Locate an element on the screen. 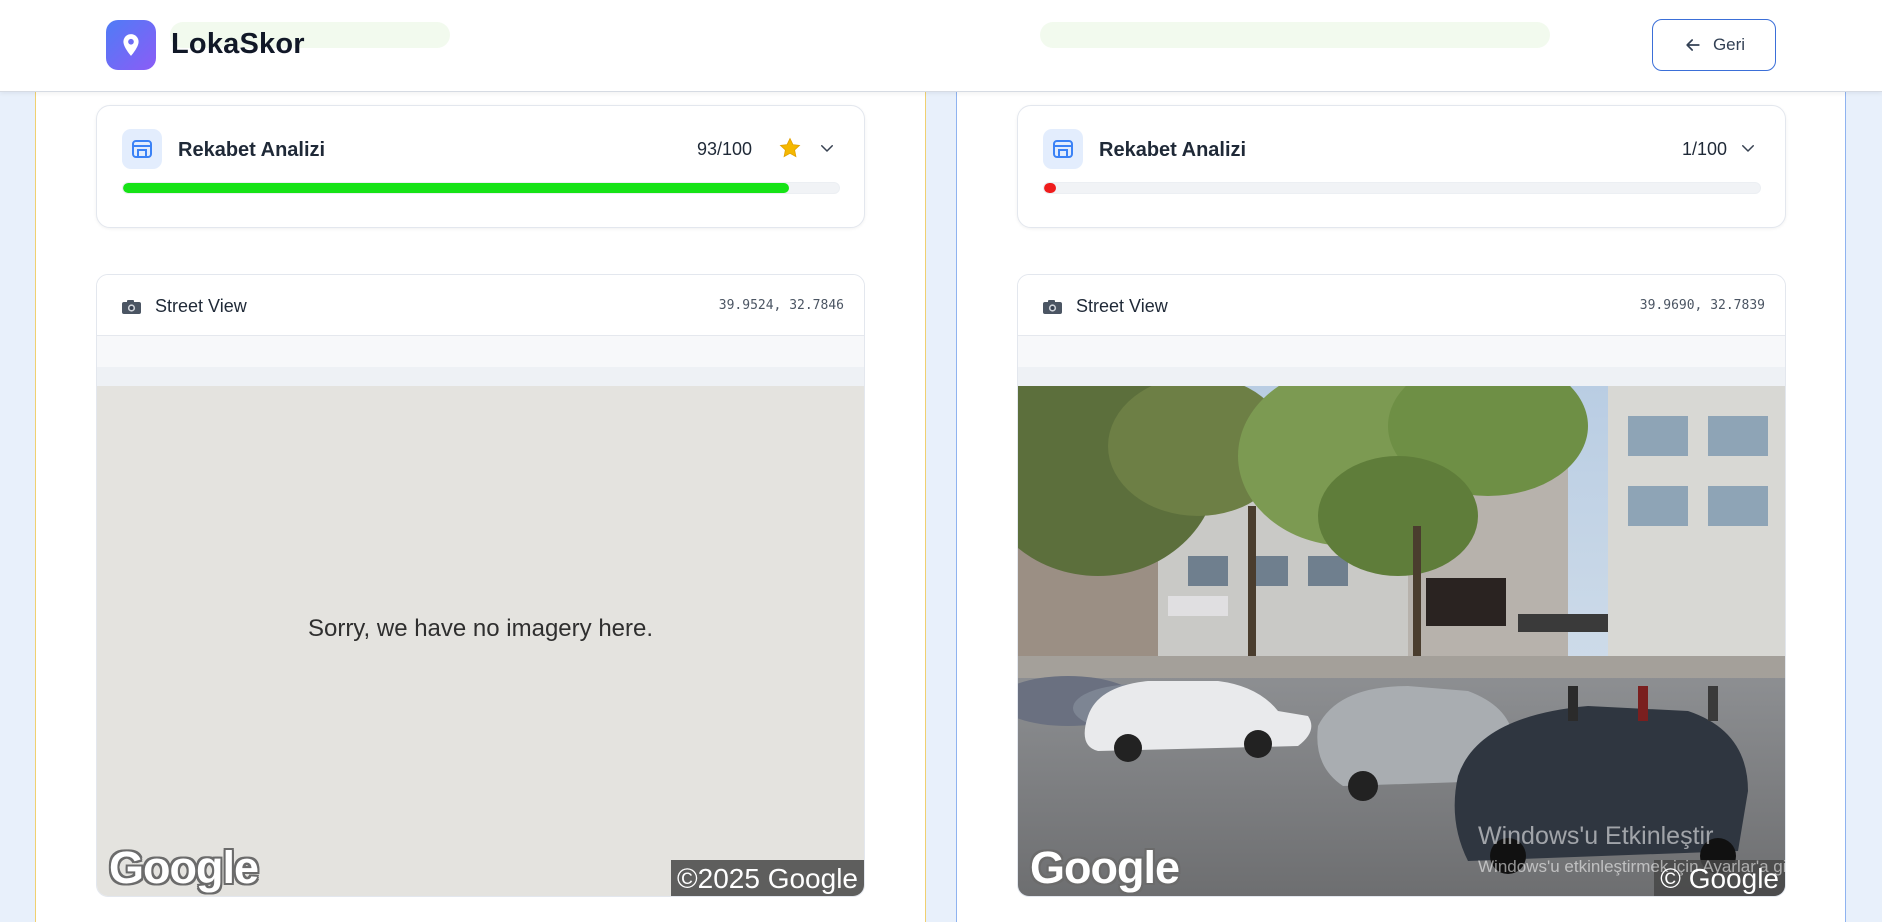 This screenshot has height=922, width=1882. competition-analysis-card-left: Rekabet Analizi 93/100 is located at coordinates (480, 166).